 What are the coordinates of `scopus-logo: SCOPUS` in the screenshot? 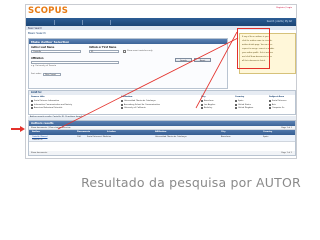 It's located at (48, 11).